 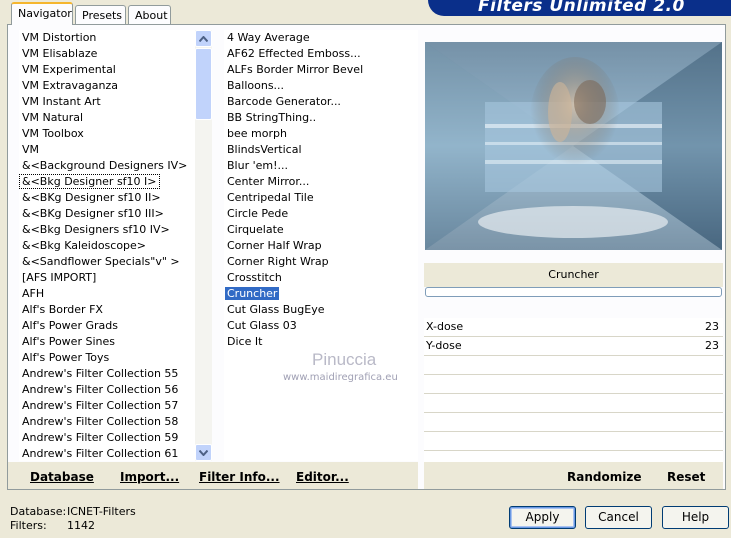 I want to click on filter-item: BlindsVertical, so click(x=321, y=150).